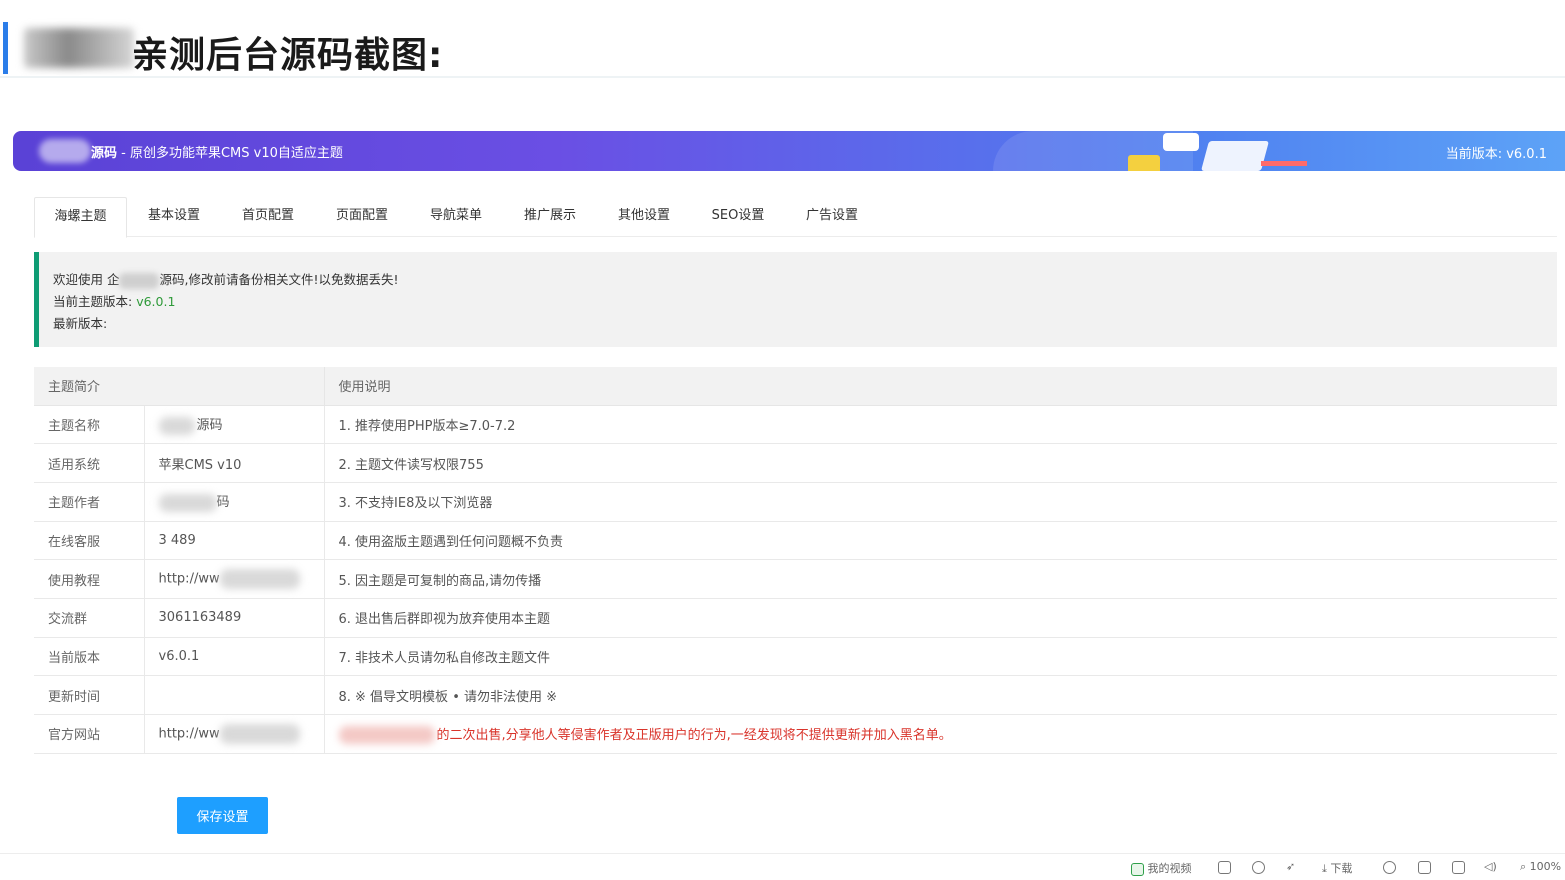  What do you see at coordinates (1284, 163) in the screenshot?
I see `banner-decoration-line` at bounding box center [1284, 163].